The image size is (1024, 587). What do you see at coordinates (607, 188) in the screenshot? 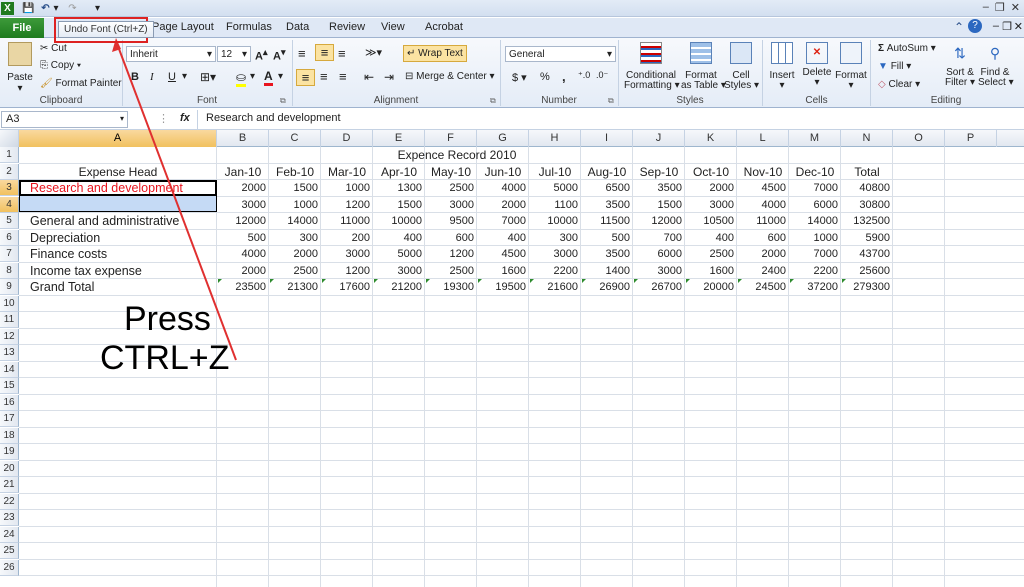
I see `value-cell: 6500` at bounding box center [607, 188].